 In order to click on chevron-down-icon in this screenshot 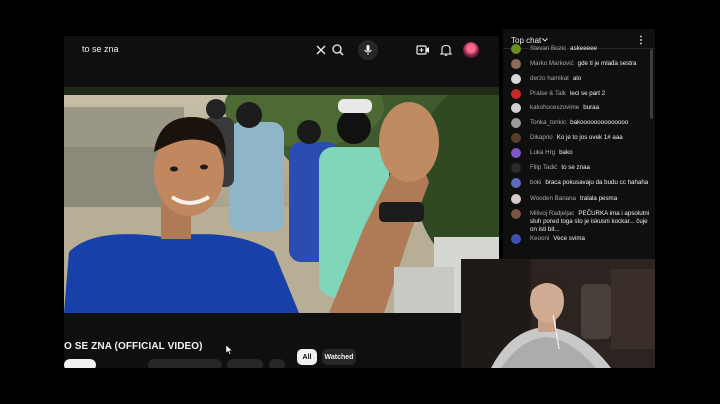, I will do `click(545, 40)`.